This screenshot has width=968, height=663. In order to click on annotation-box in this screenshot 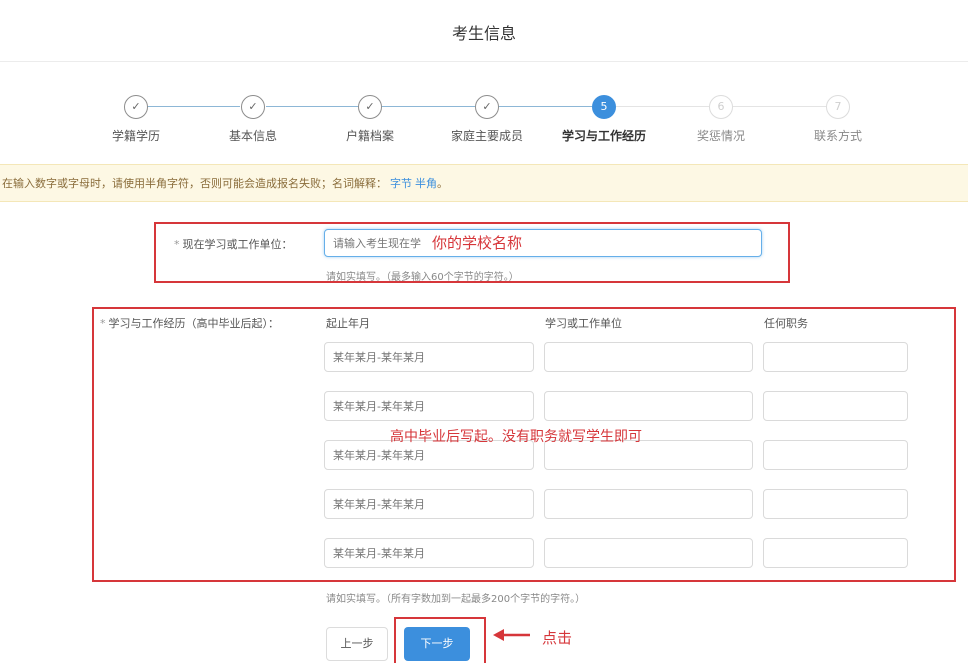, I will do `click(440, 640)`.